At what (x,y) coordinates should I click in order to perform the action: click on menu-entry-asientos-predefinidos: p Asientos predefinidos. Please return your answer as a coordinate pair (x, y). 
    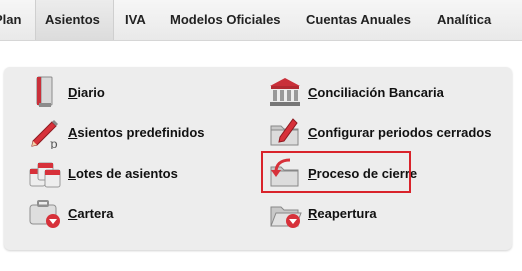
    Looking at the image, I should click on (116, 132).